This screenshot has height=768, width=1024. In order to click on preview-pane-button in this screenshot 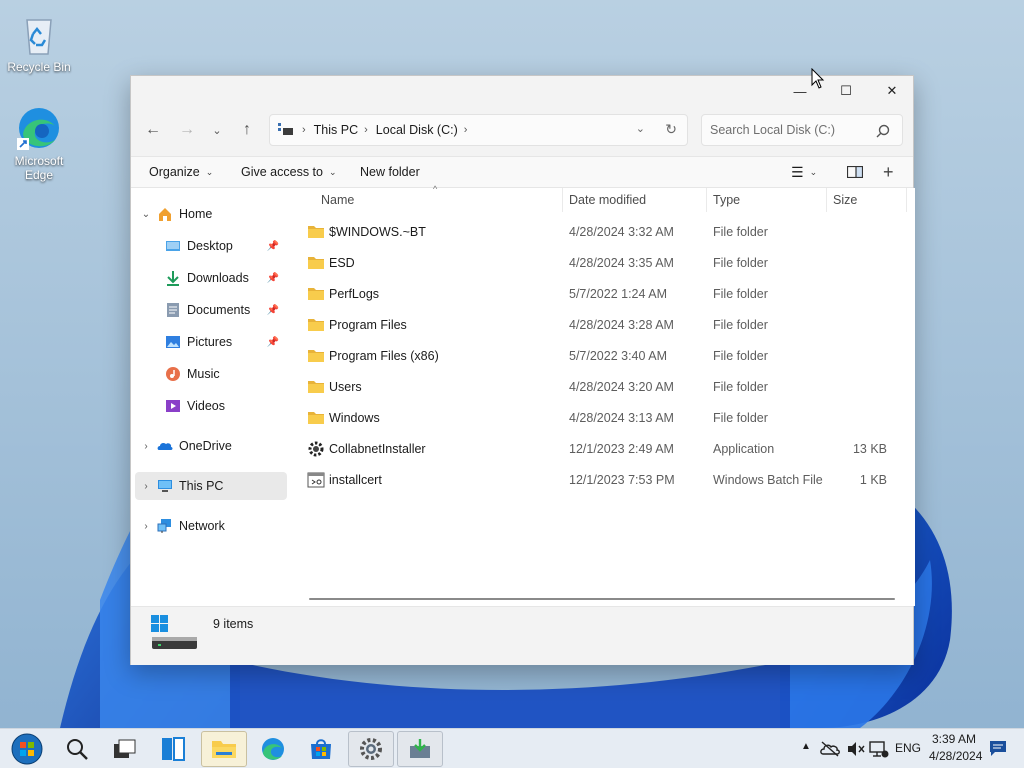, I will do `click(855, 172)`.